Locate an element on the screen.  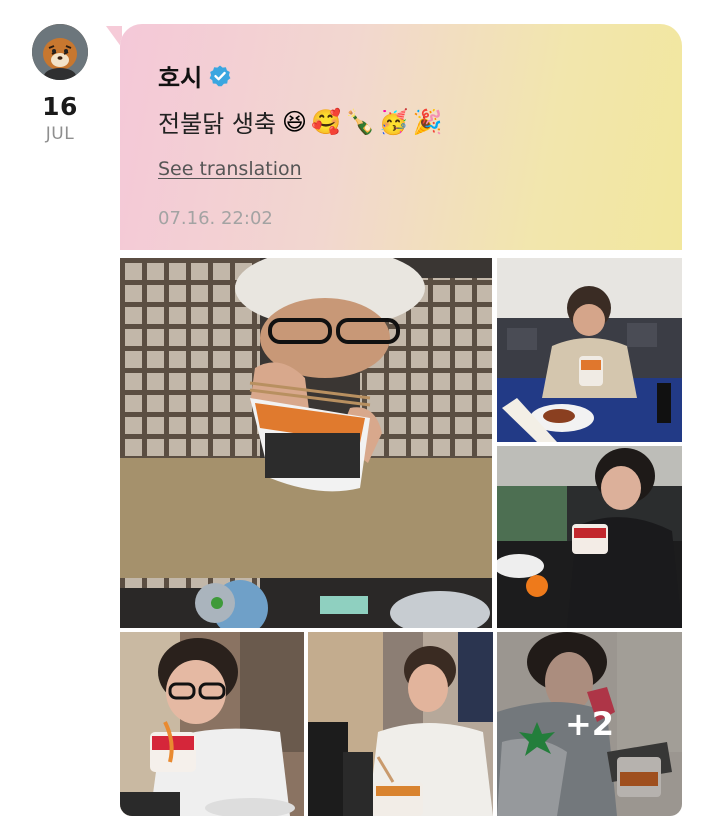
post-text: 전불닭 생축 is located at coordinates (217, 124).